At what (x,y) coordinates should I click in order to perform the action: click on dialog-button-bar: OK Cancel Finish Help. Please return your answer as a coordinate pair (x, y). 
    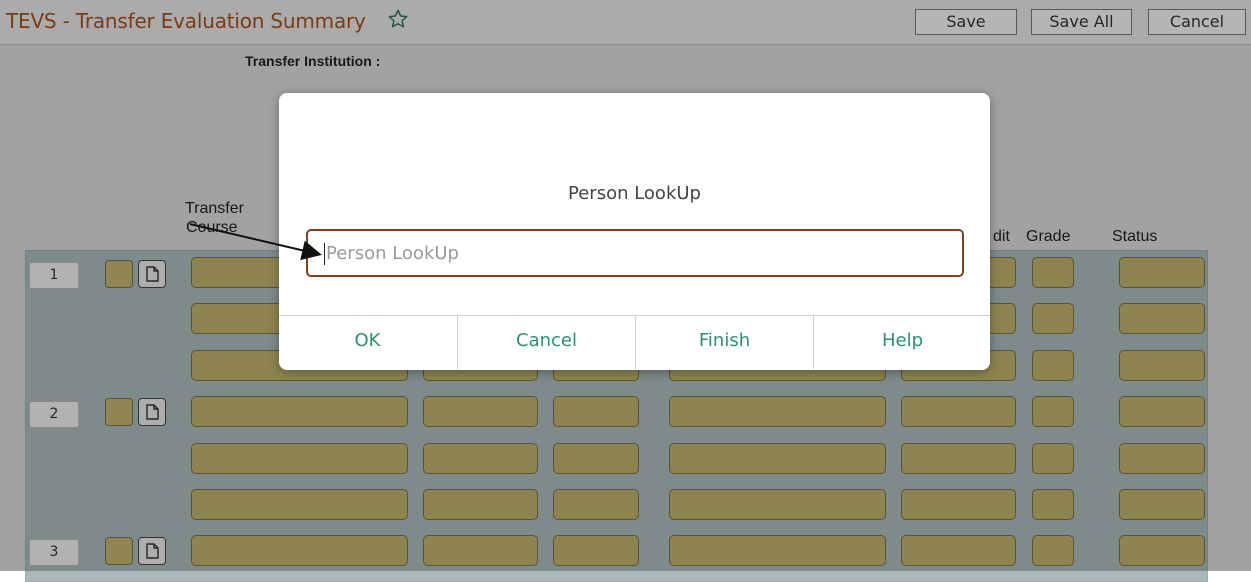
    Looking at the image, I should click on (634, 343).